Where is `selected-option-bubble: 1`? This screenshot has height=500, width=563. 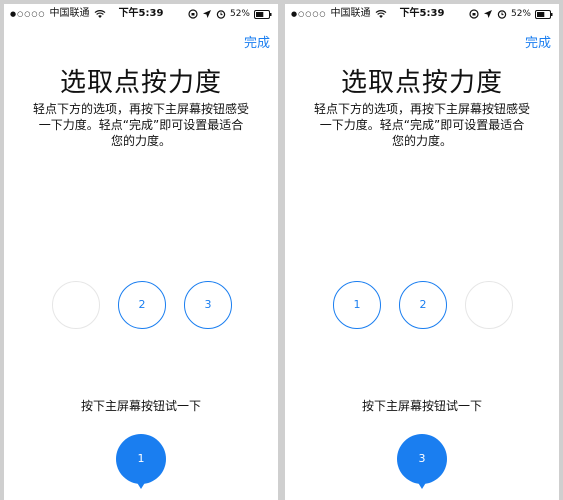 selected-option-bubble: 1 is located at coordinates (141, 459).